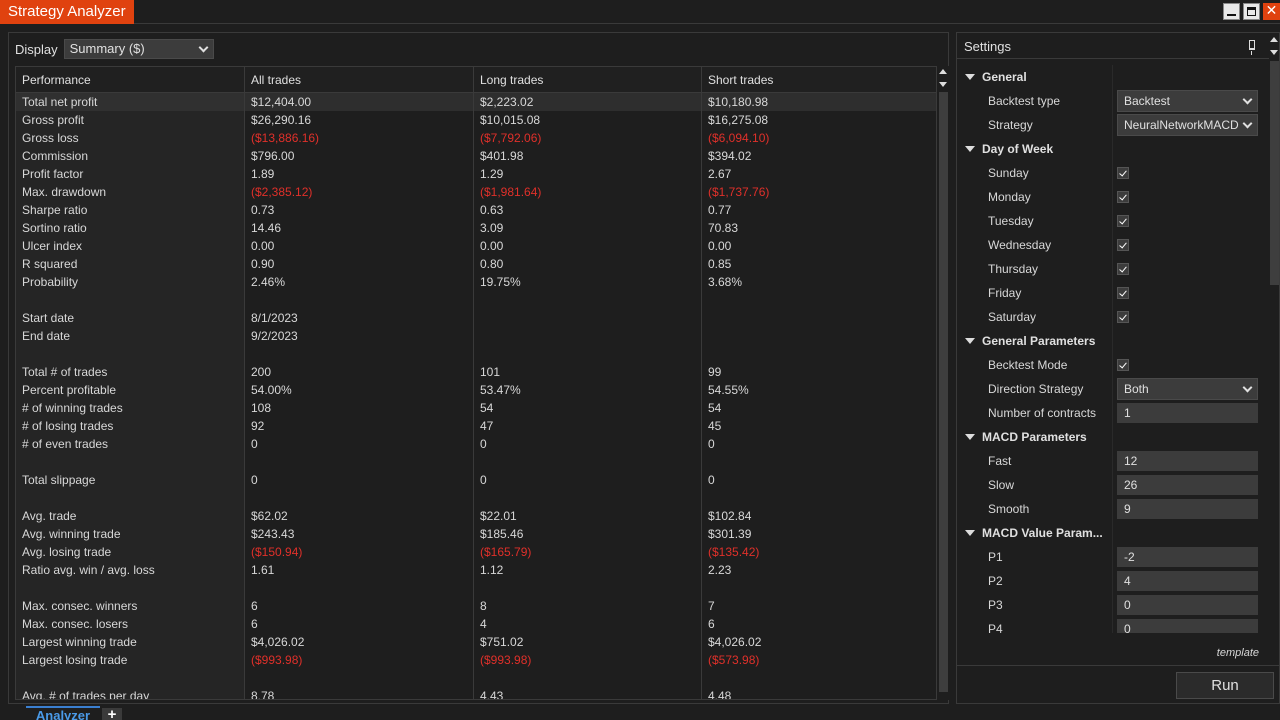  I want to click on property-dropdown: Backtest, so click(1187, 101).